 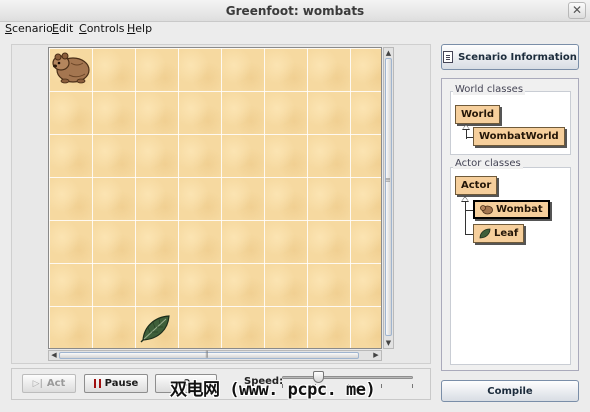 What do you see at coordinates (519, 209) in the screenshot?
I see `class-wombat-label: Wombat` at bounding box center [519, 209].